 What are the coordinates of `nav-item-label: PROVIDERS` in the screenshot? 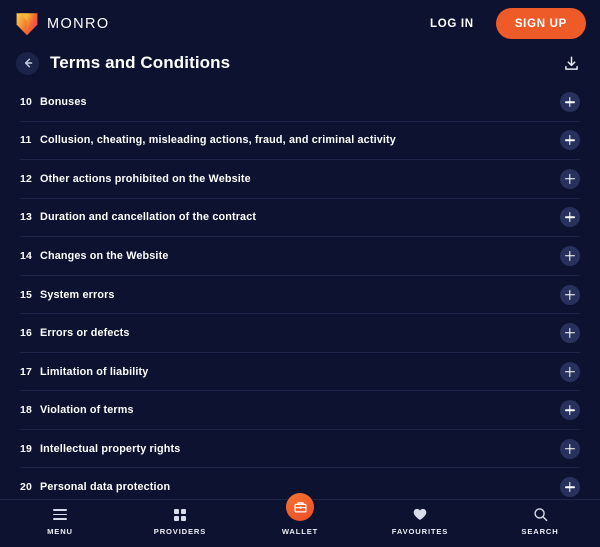 It's located at (180, 531).